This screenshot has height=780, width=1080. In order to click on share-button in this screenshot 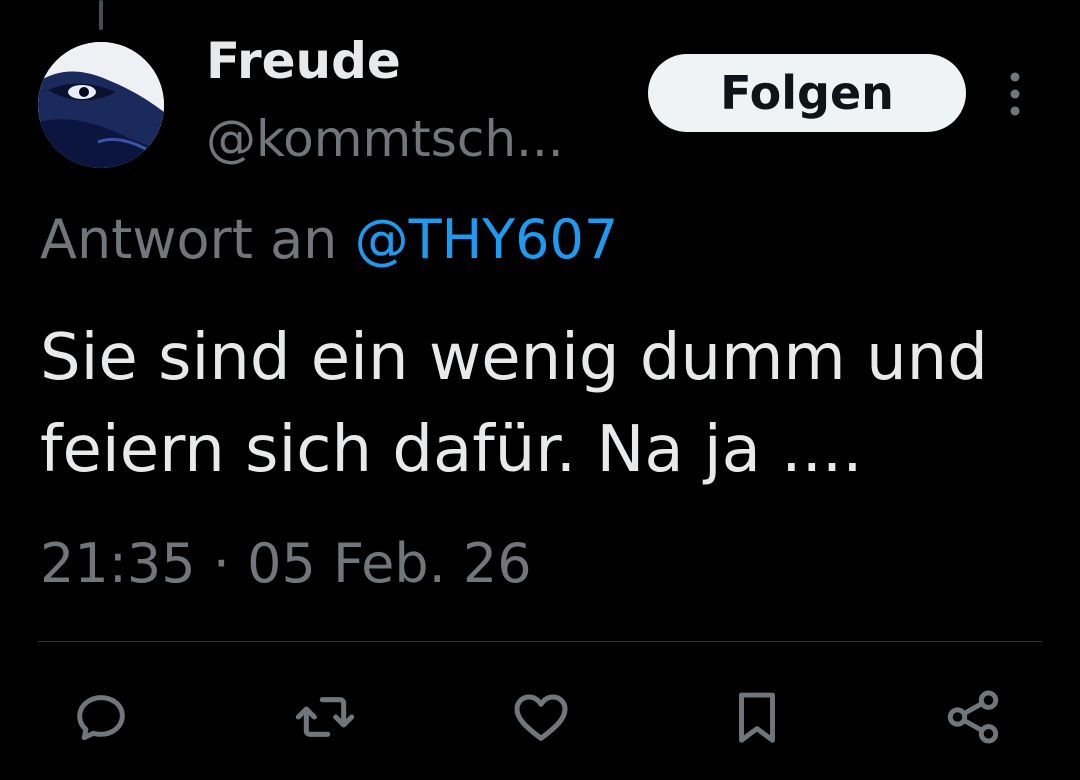, I will do `click(973, 717)`.